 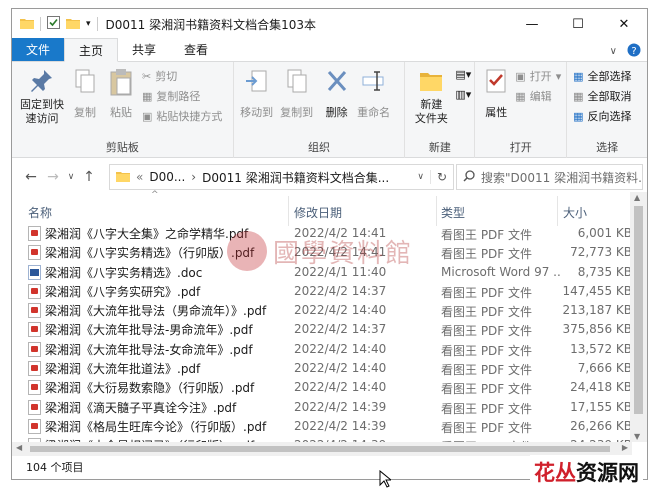 I want to click on new-folder-button: 新建 文件夹, so click(x=431, y=97).